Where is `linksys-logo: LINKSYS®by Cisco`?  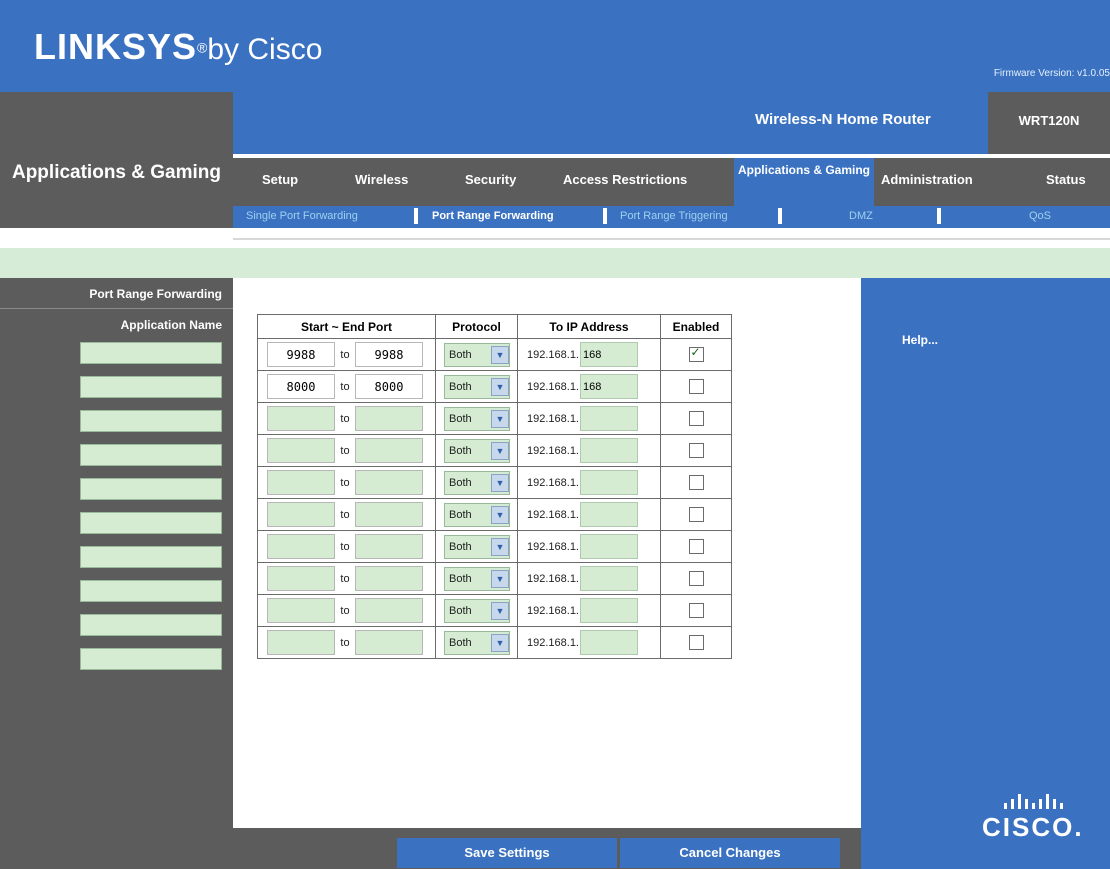 linksys-logo: LINKSYS®by Cisco is located at coordinates (178, 47).